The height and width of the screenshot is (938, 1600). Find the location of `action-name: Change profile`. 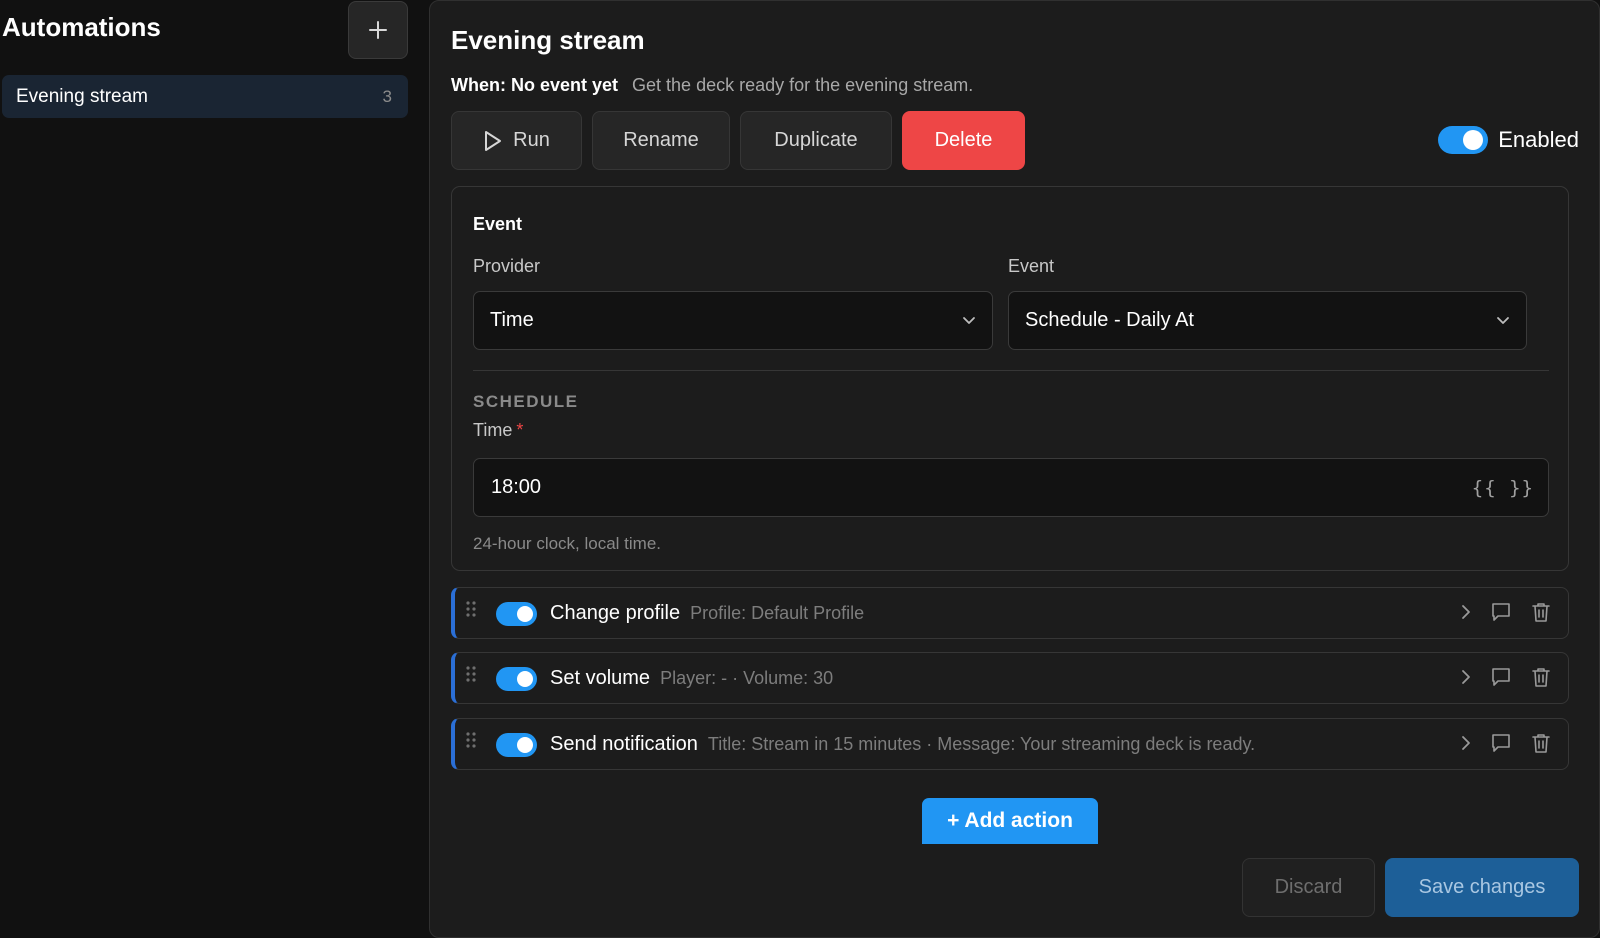

action-name: Change profile is located at coordinates (615, 612).